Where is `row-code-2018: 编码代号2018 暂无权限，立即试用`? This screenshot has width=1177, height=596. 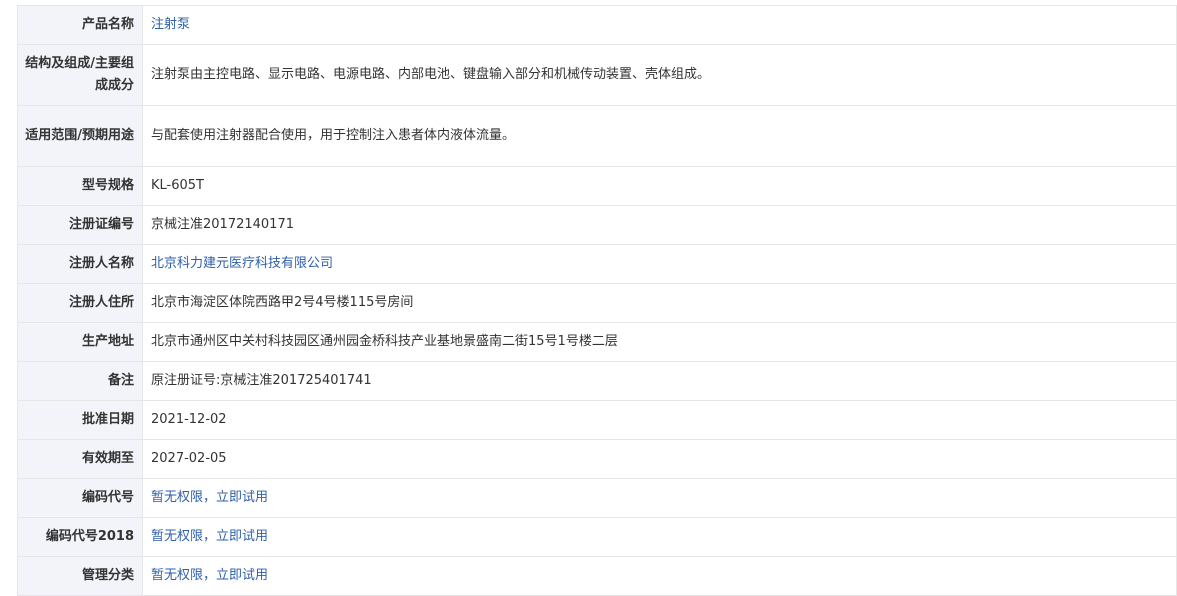
row-code-2018: 编码代号2018 暂无权限，立即试用 is located at coordinates (597, 537).